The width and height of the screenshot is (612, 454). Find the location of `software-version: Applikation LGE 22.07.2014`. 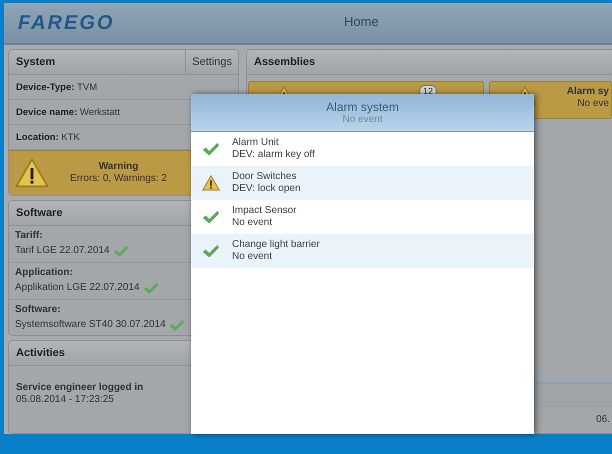

software-version: Applikation LGE 22.07.2014 is located at coordinates (77, 288).